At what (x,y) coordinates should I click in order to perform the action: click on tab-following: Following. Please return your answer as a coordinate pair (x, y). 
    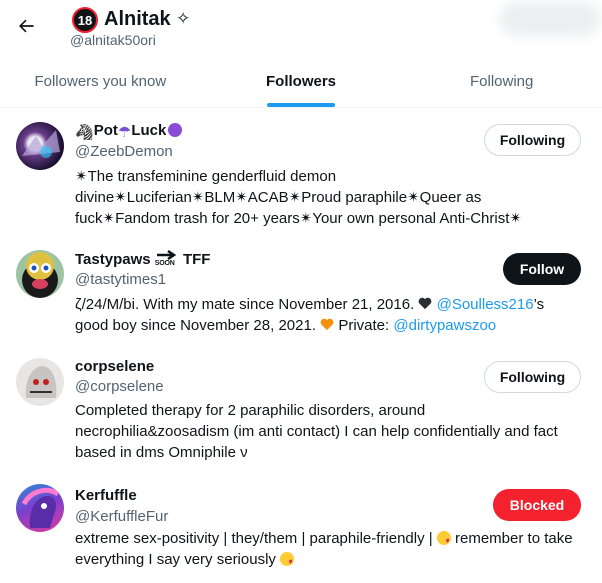
    Looking at the image, I should click on (501, 81).